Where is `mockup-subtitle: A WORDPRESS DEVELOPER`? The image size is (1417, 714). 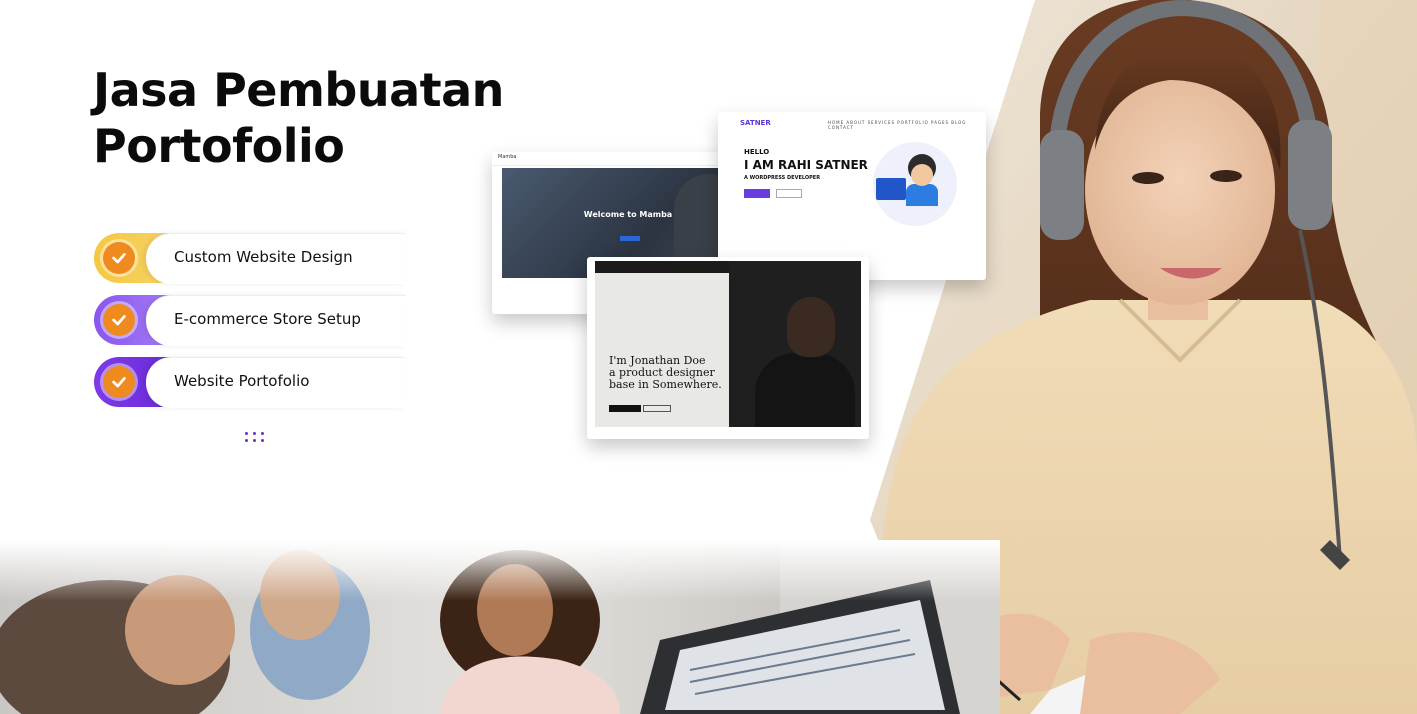
mockup-subtitle: A WORDPRESS DEVELOPER is located at coordinates (782, 178).